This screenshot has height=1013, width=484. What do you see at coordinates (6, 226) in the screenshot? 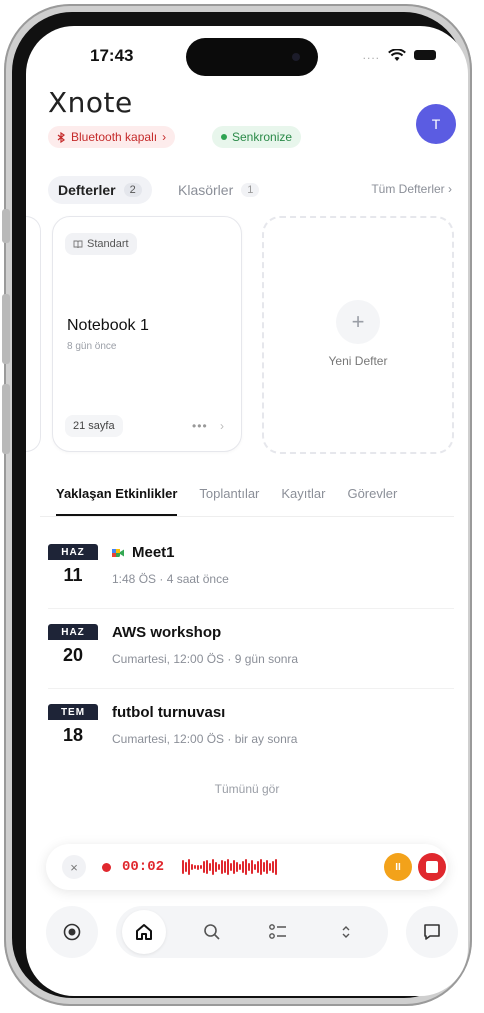
I see `action-button` at bounding box center [6, 226].